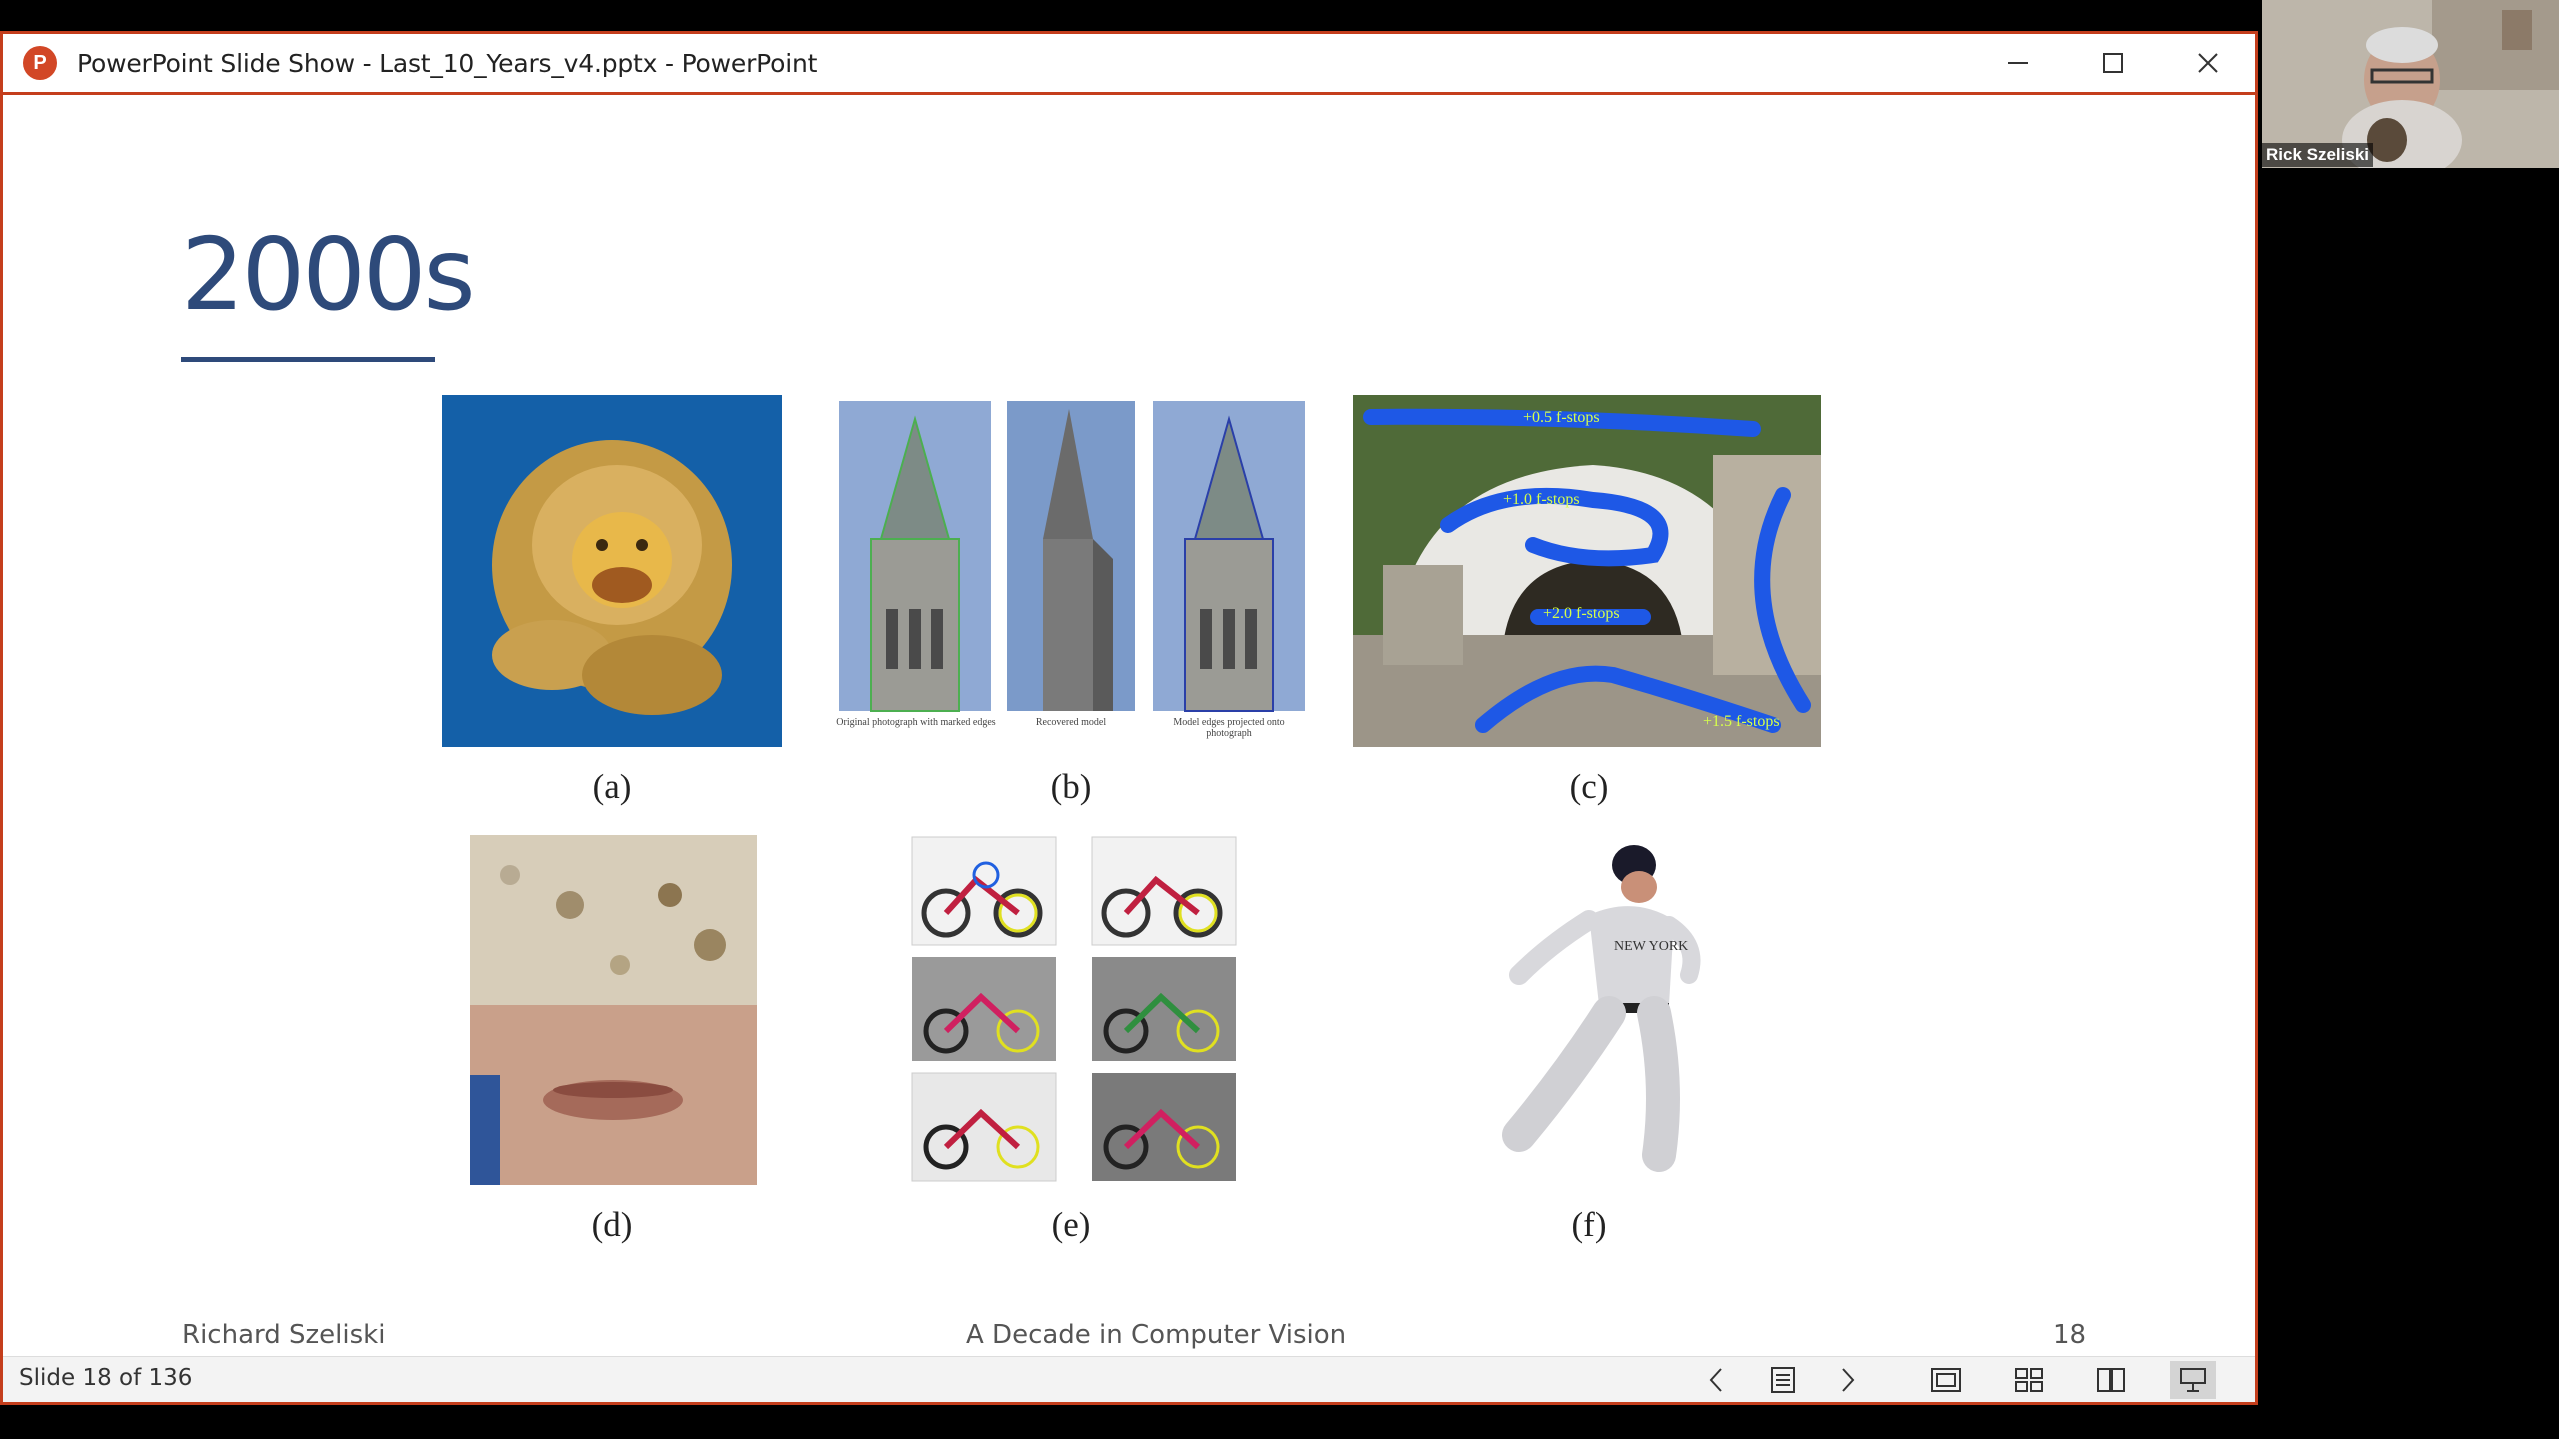 Image resolution: width=2559 pixels, height=1439 pixels. I want to click on minimize-button, so click(2017, 63).